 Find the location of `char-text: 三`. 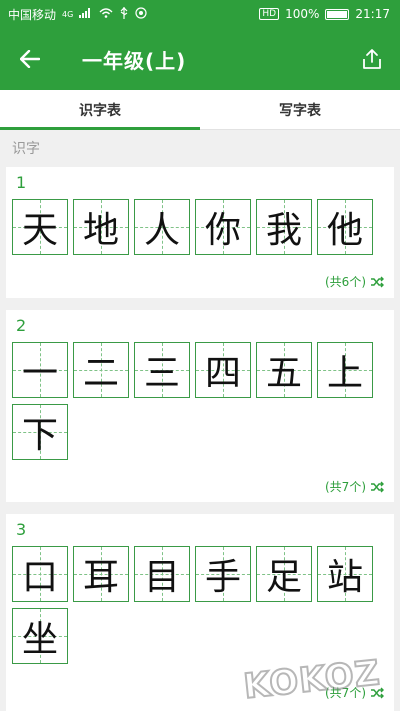

char-text: 三 is located at coordinates (161, 373).